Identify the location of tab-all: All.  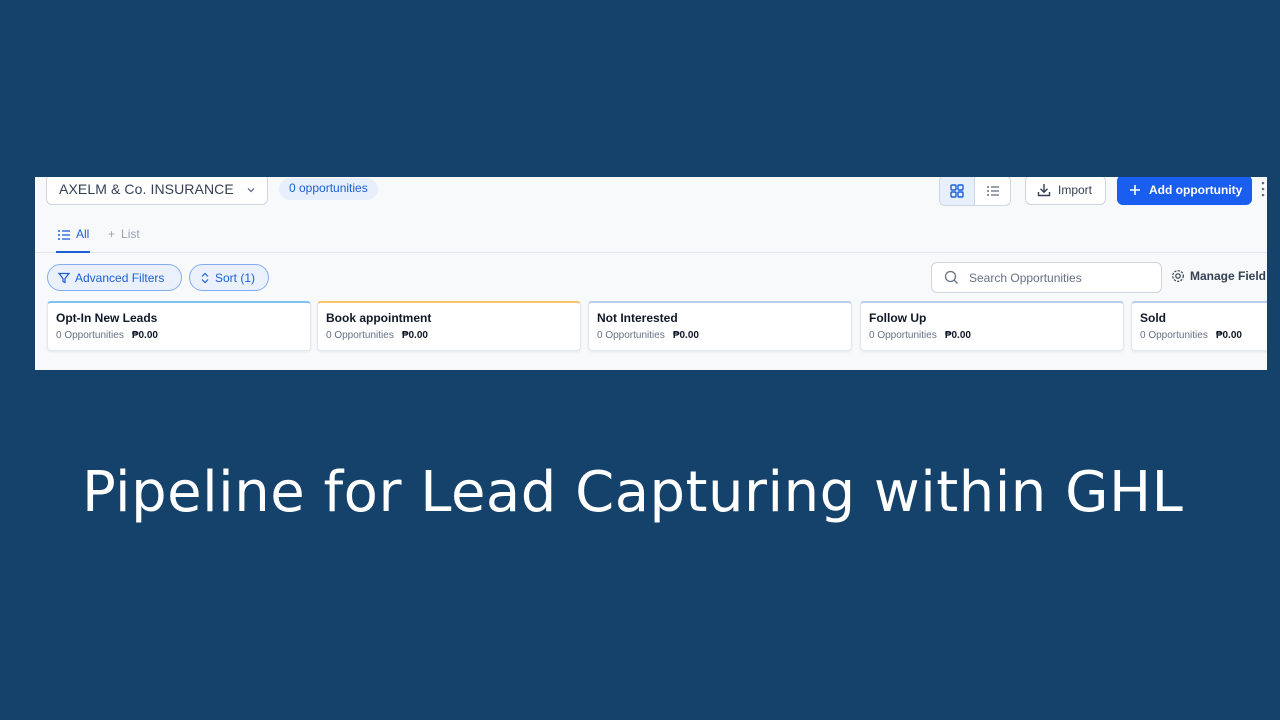
(73, 237).